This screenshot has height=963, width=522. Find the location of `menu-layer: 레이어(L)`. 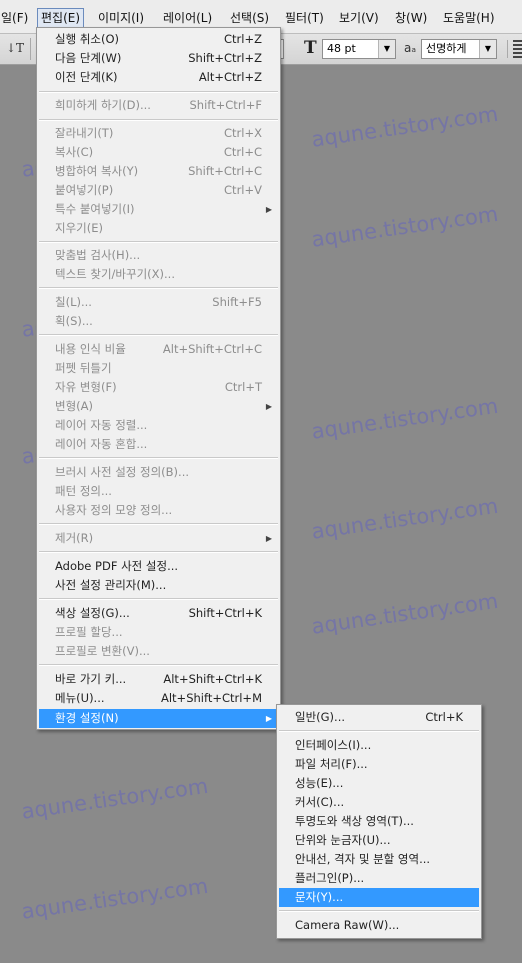

menu-layer: 레이어(L) is located at coordinates (187, 18).